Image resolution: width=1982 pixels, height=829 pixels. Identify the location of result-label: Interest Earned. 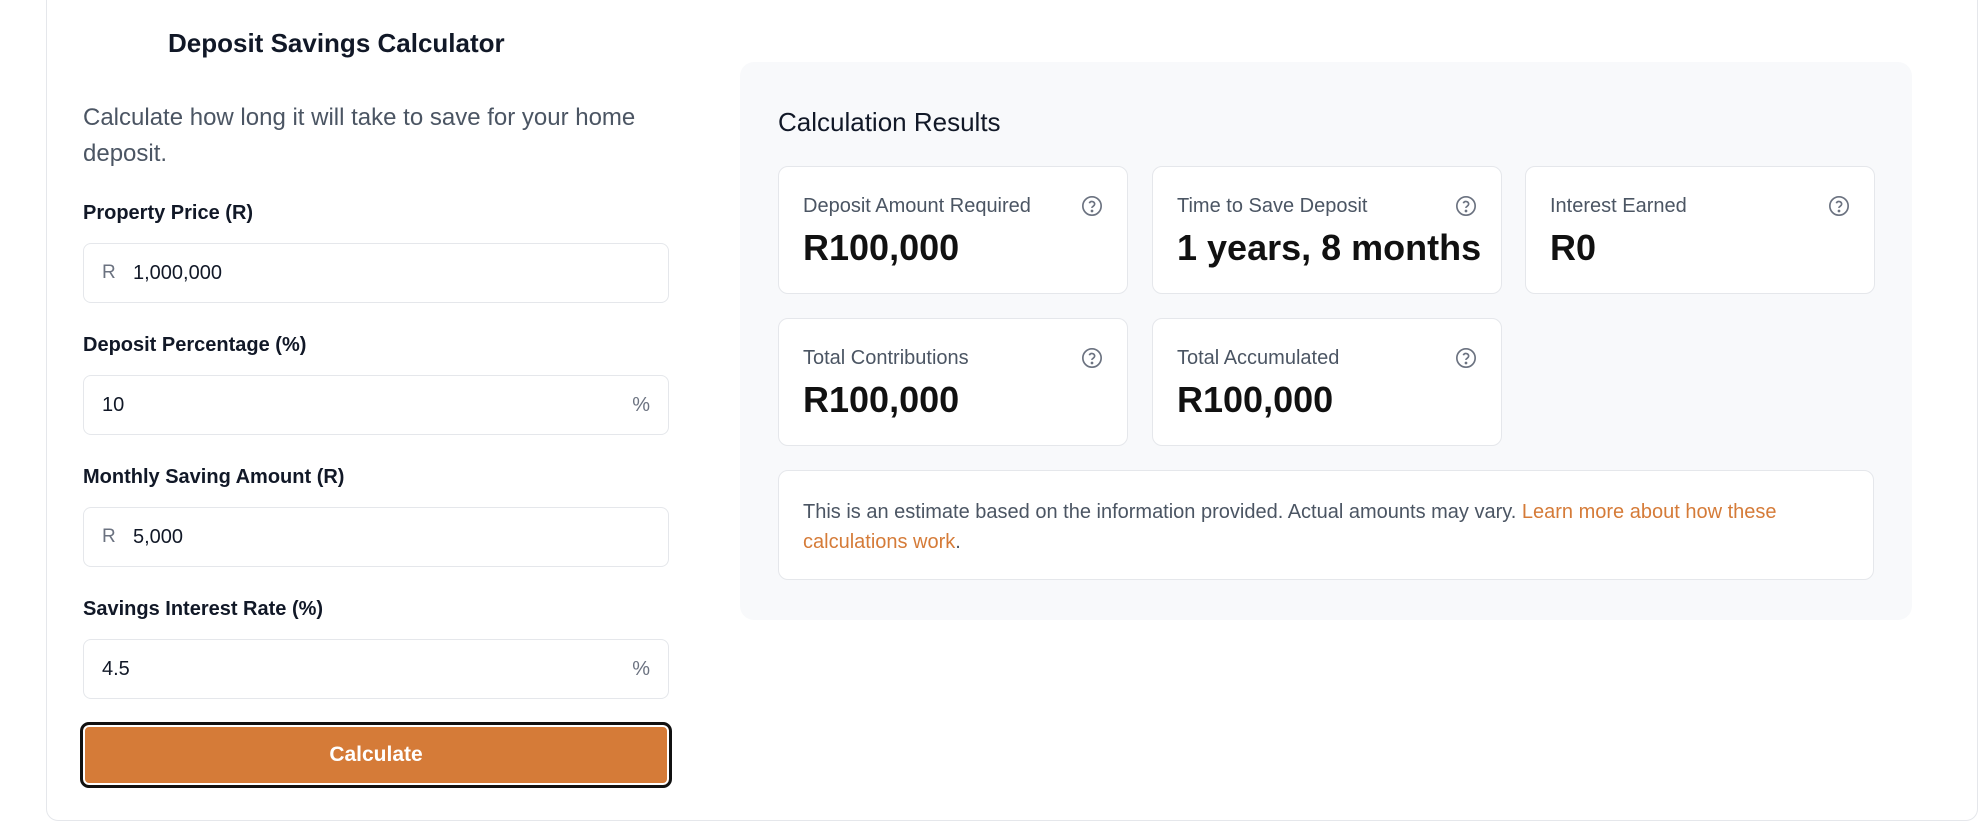
(1618, 206).